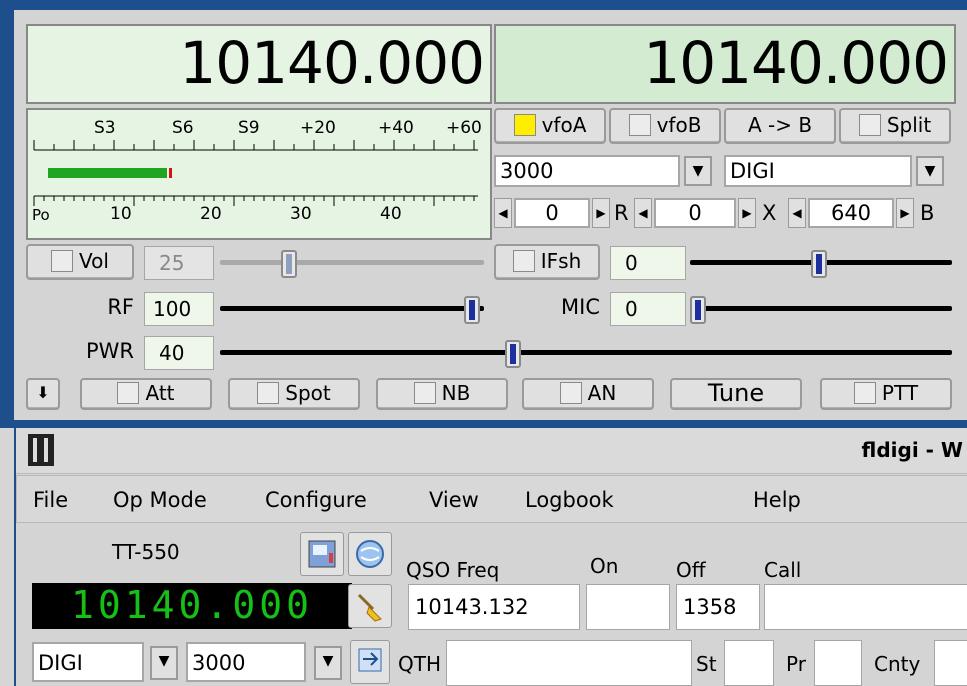 The height and width of the screenshot is (686, 967). What do you see at coordinates (950, 663) in the screenshot?
I see `cnty-field` at bounding box center [950, 663].